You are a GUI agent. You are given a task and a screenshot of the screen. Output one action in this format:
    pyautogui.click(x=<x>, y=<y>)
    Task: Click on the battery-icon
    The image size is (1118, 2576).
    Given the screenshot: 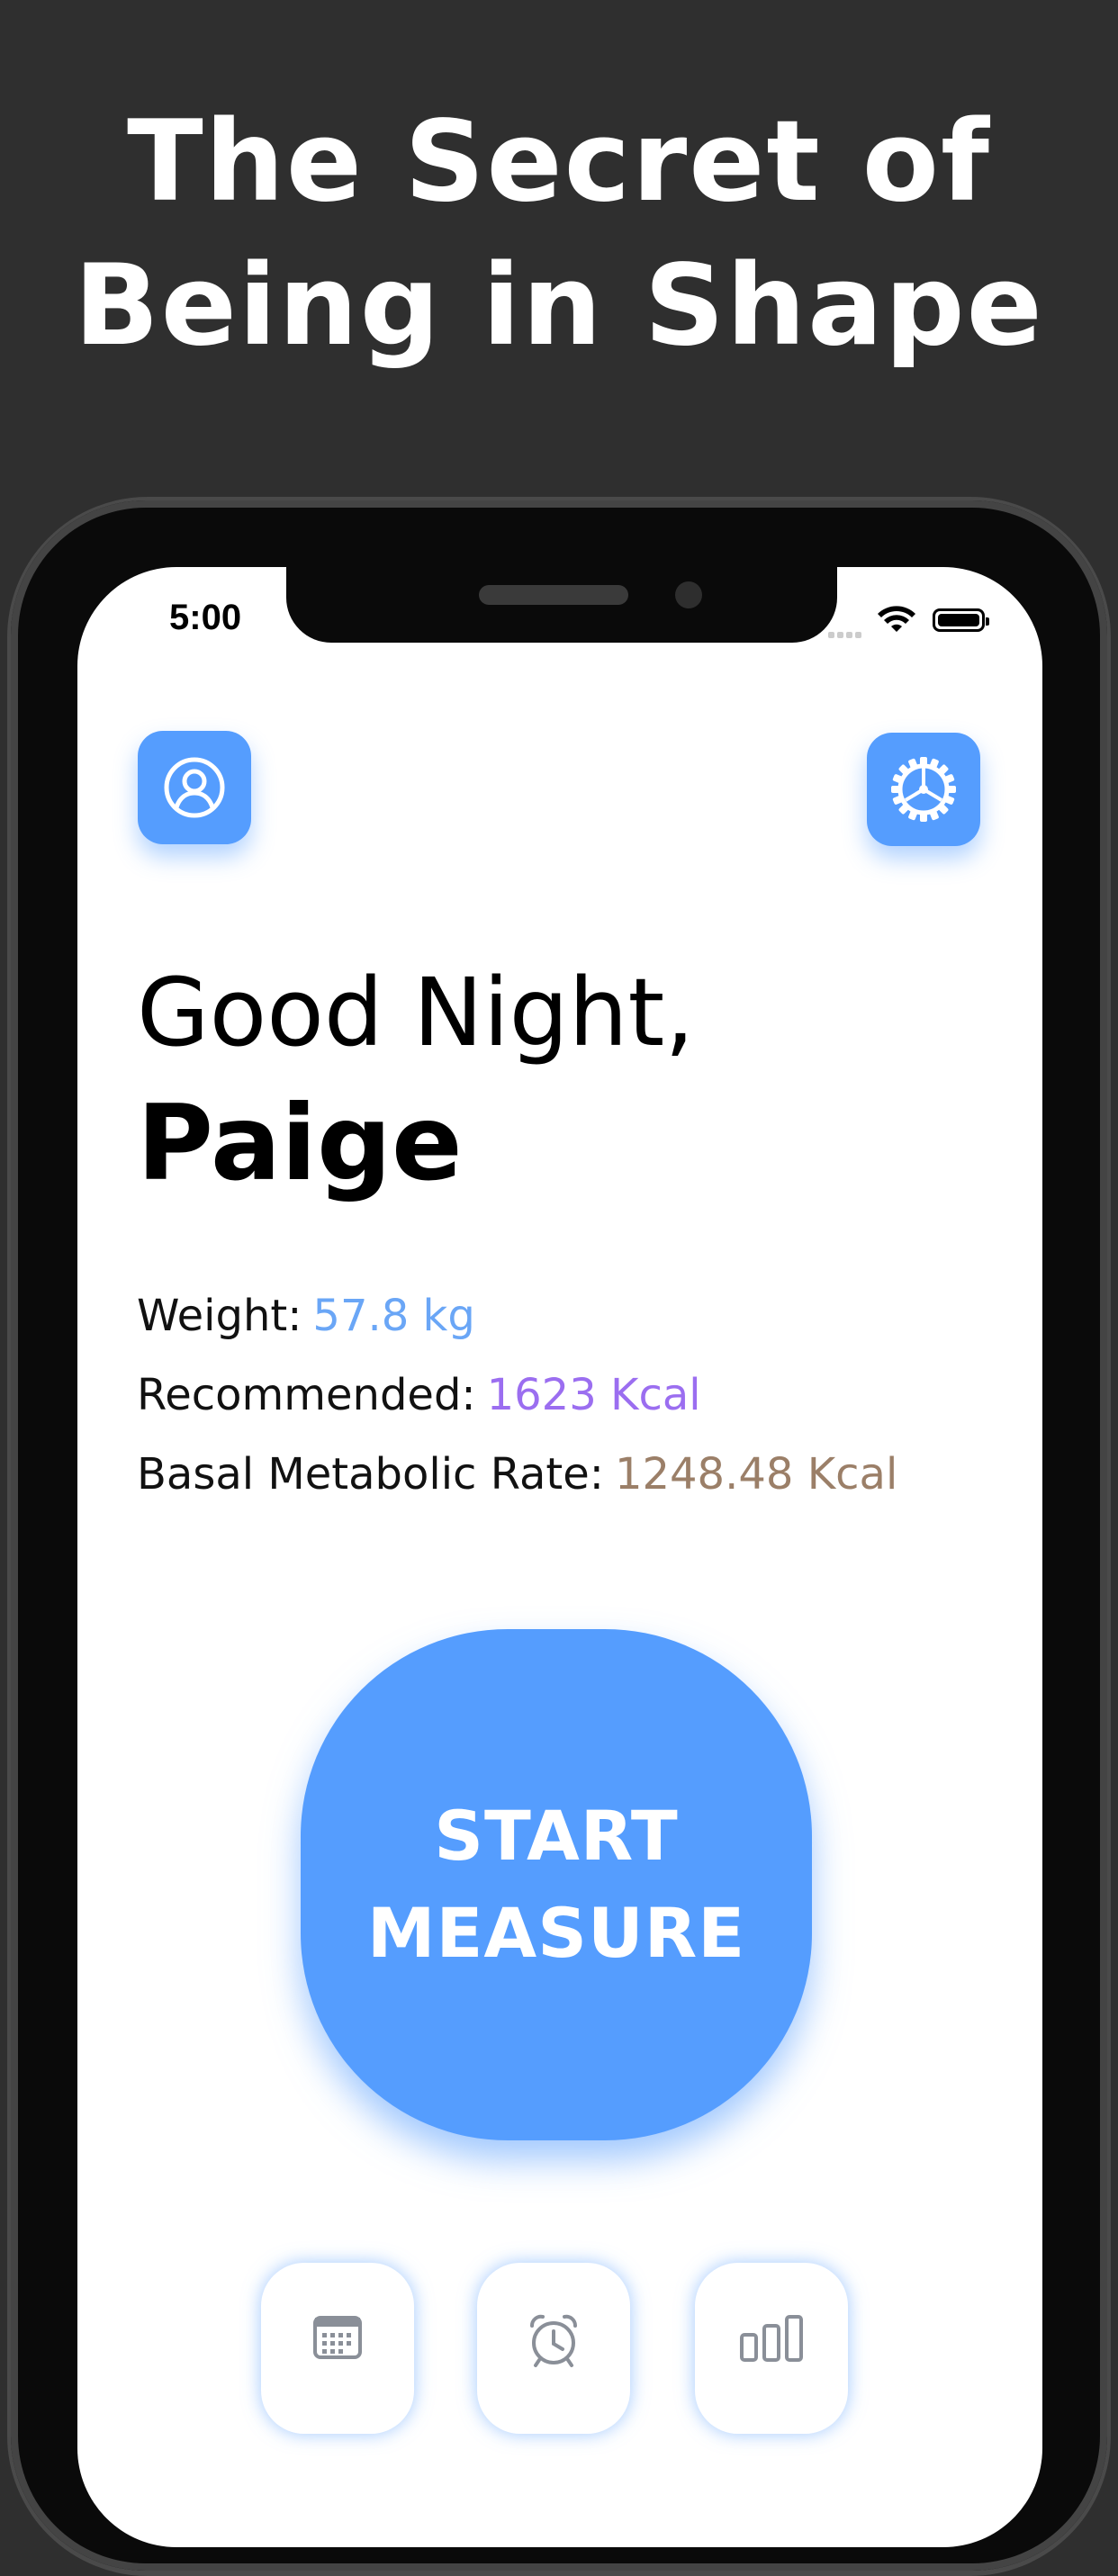 What is the action you would take?
    pyautogui.click(x=961, y=620)
    